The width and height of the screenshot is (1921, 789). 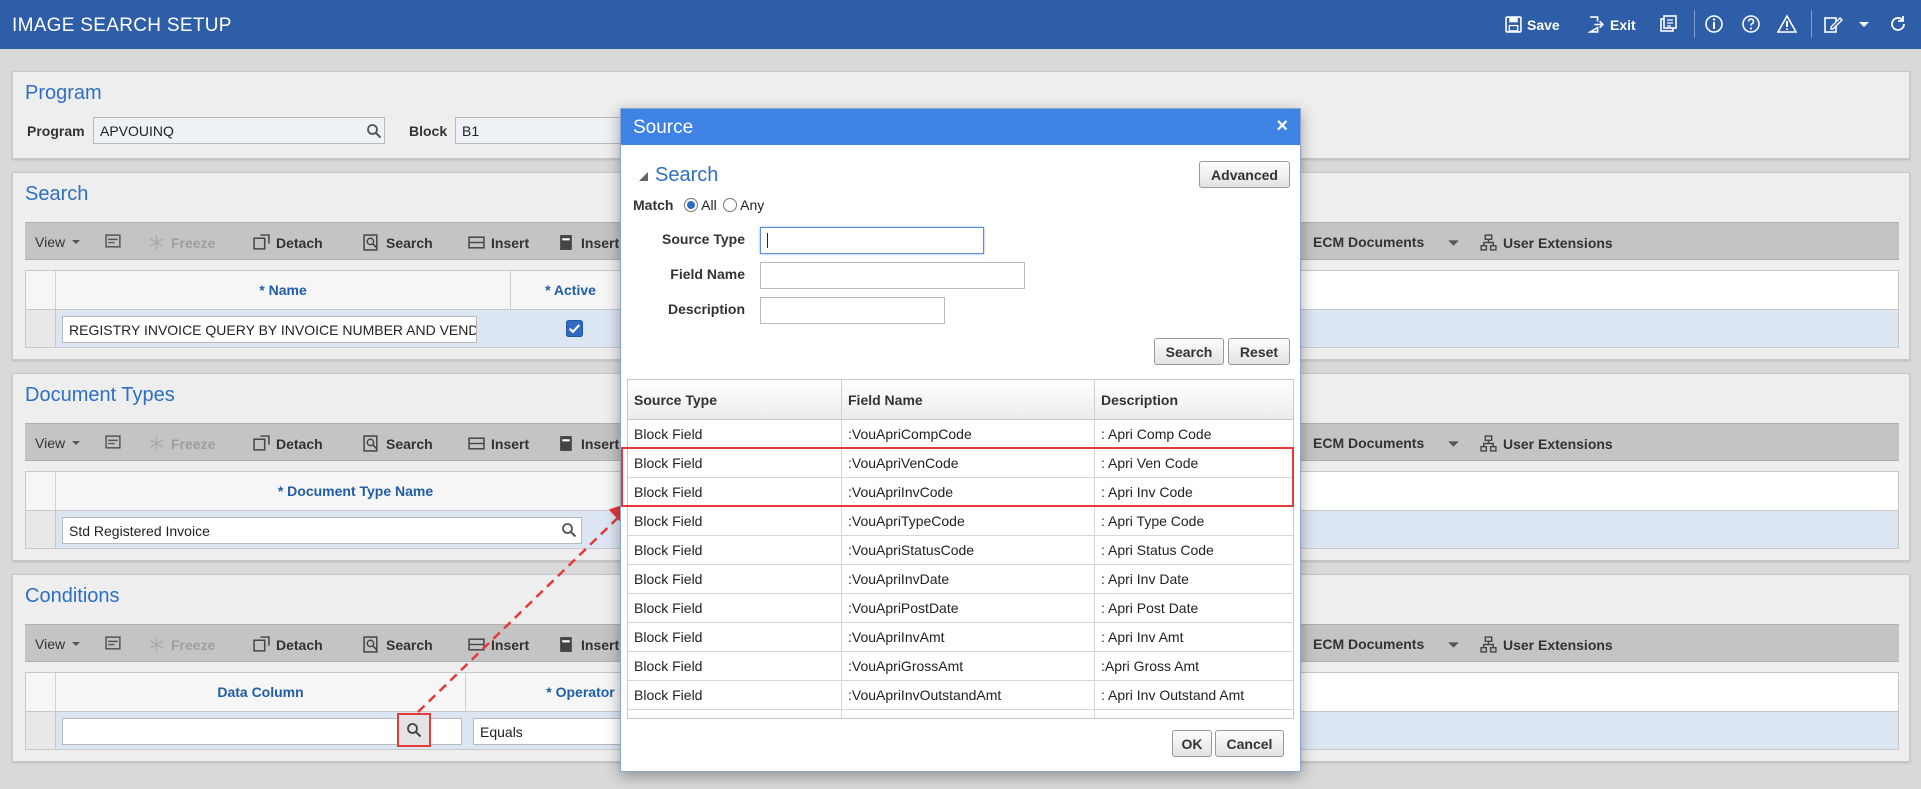 What do you see at coordinates (122, 25) in the screenshot?
I see `app-title: IMAGE SEARCH SETUP` at bounding box center [122, 25].